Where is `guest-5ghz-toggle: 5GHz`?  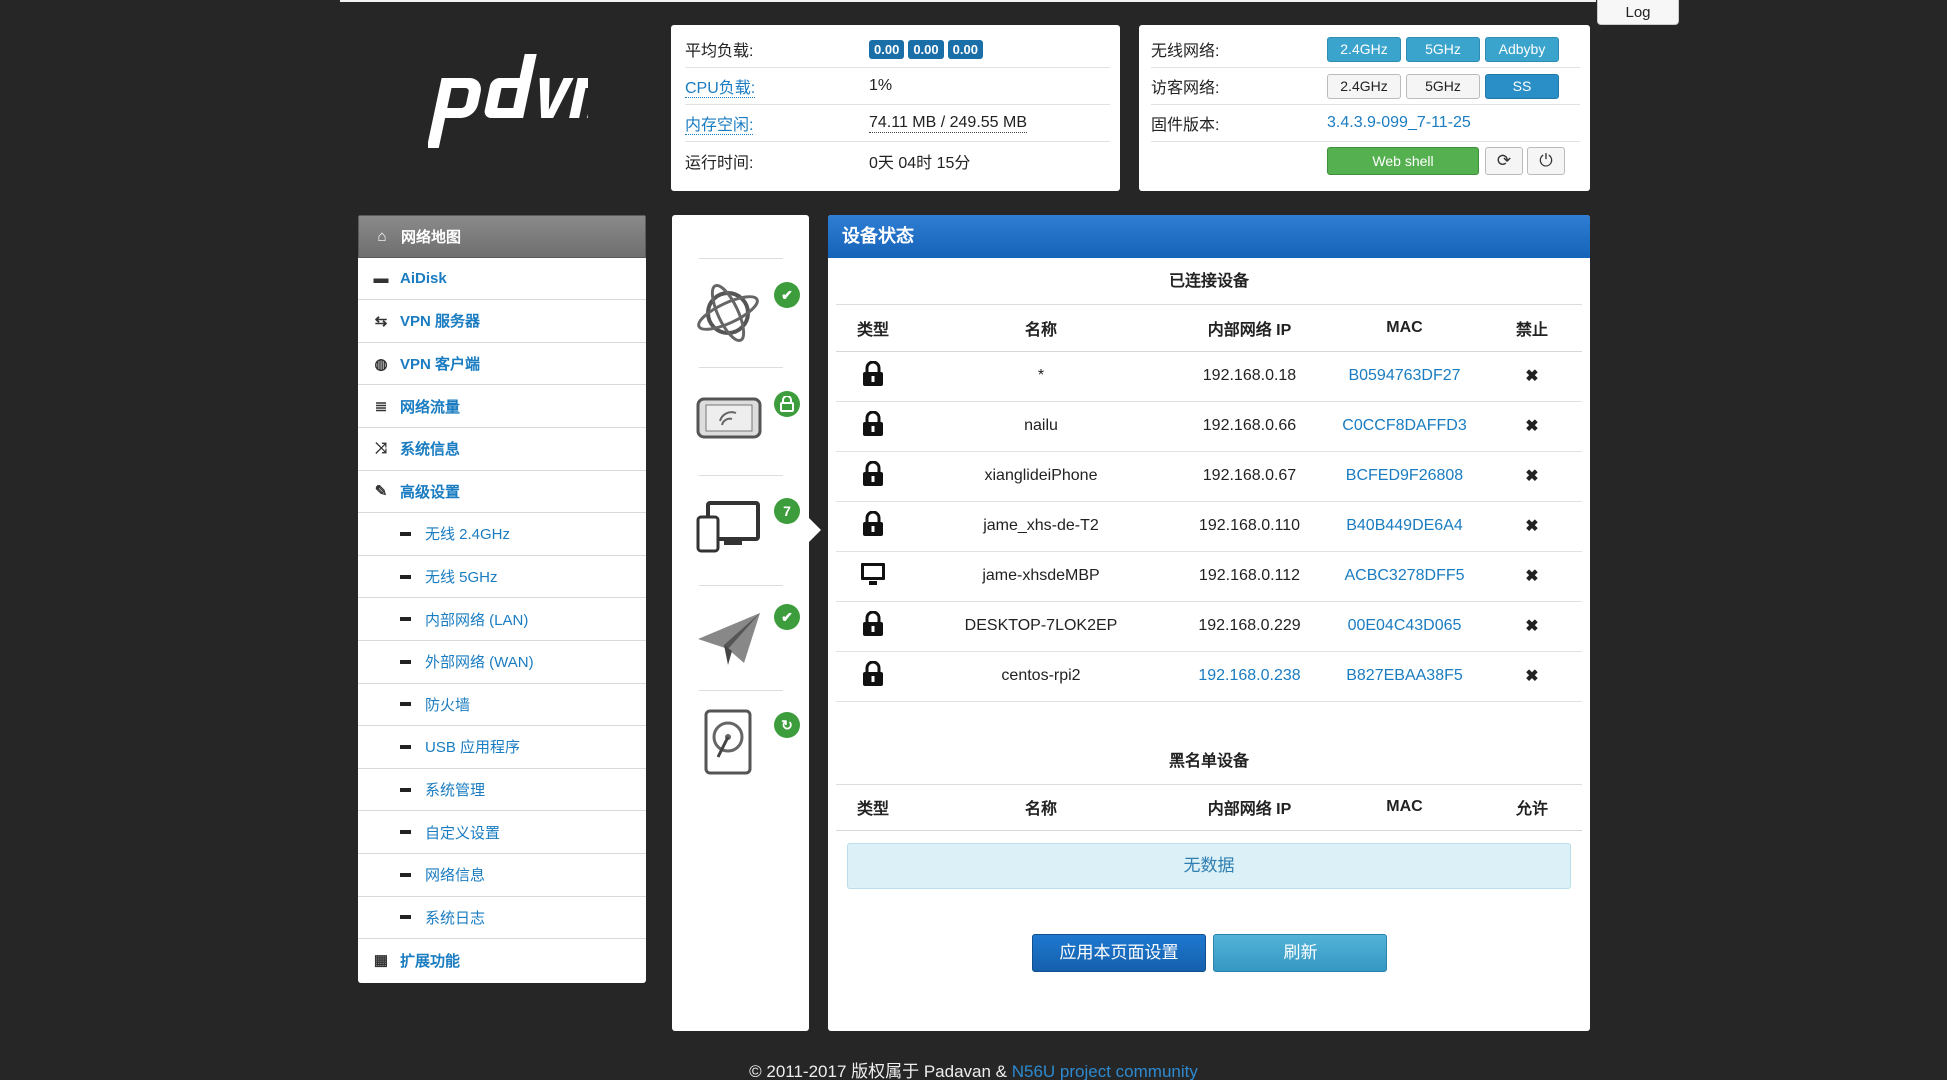
guest-5ghz-toggle: 5GHz is located at coordinates (1443, 86).